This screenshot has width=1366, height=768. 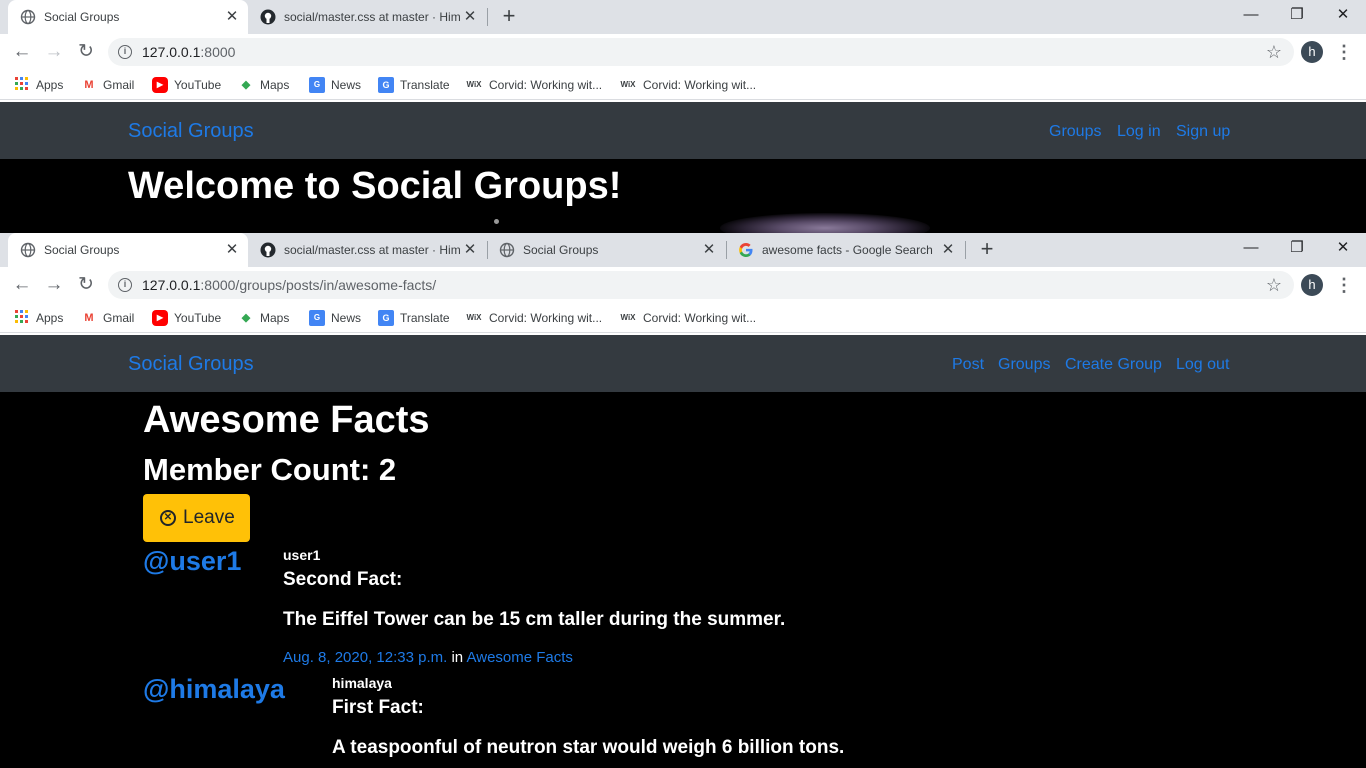 What do you see at coordinates (496, 221) in the screenshot?
I see `decorative-dot` at bounding box center [496, 221].